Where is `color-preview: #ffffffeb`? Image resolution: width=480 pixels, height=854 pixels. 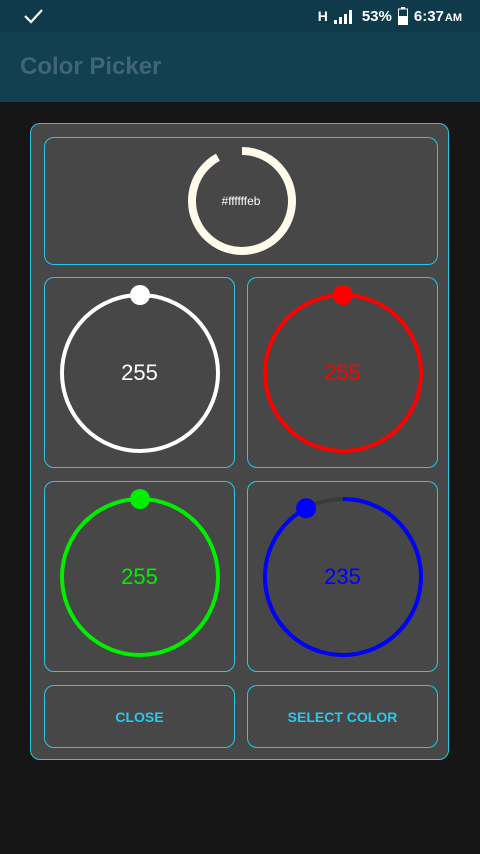 color-preview: #ffffffeb is located at coordinates (241, 201).